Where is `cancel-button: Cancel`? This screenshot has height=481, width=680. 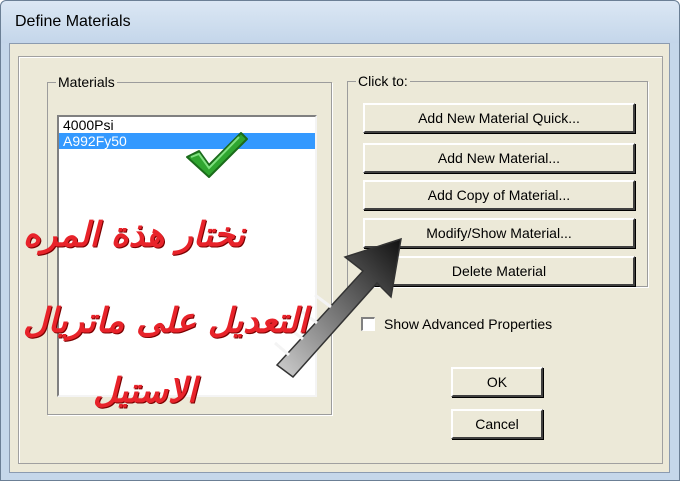 cancel-button: Cancel is located at coordinates (497, 424).